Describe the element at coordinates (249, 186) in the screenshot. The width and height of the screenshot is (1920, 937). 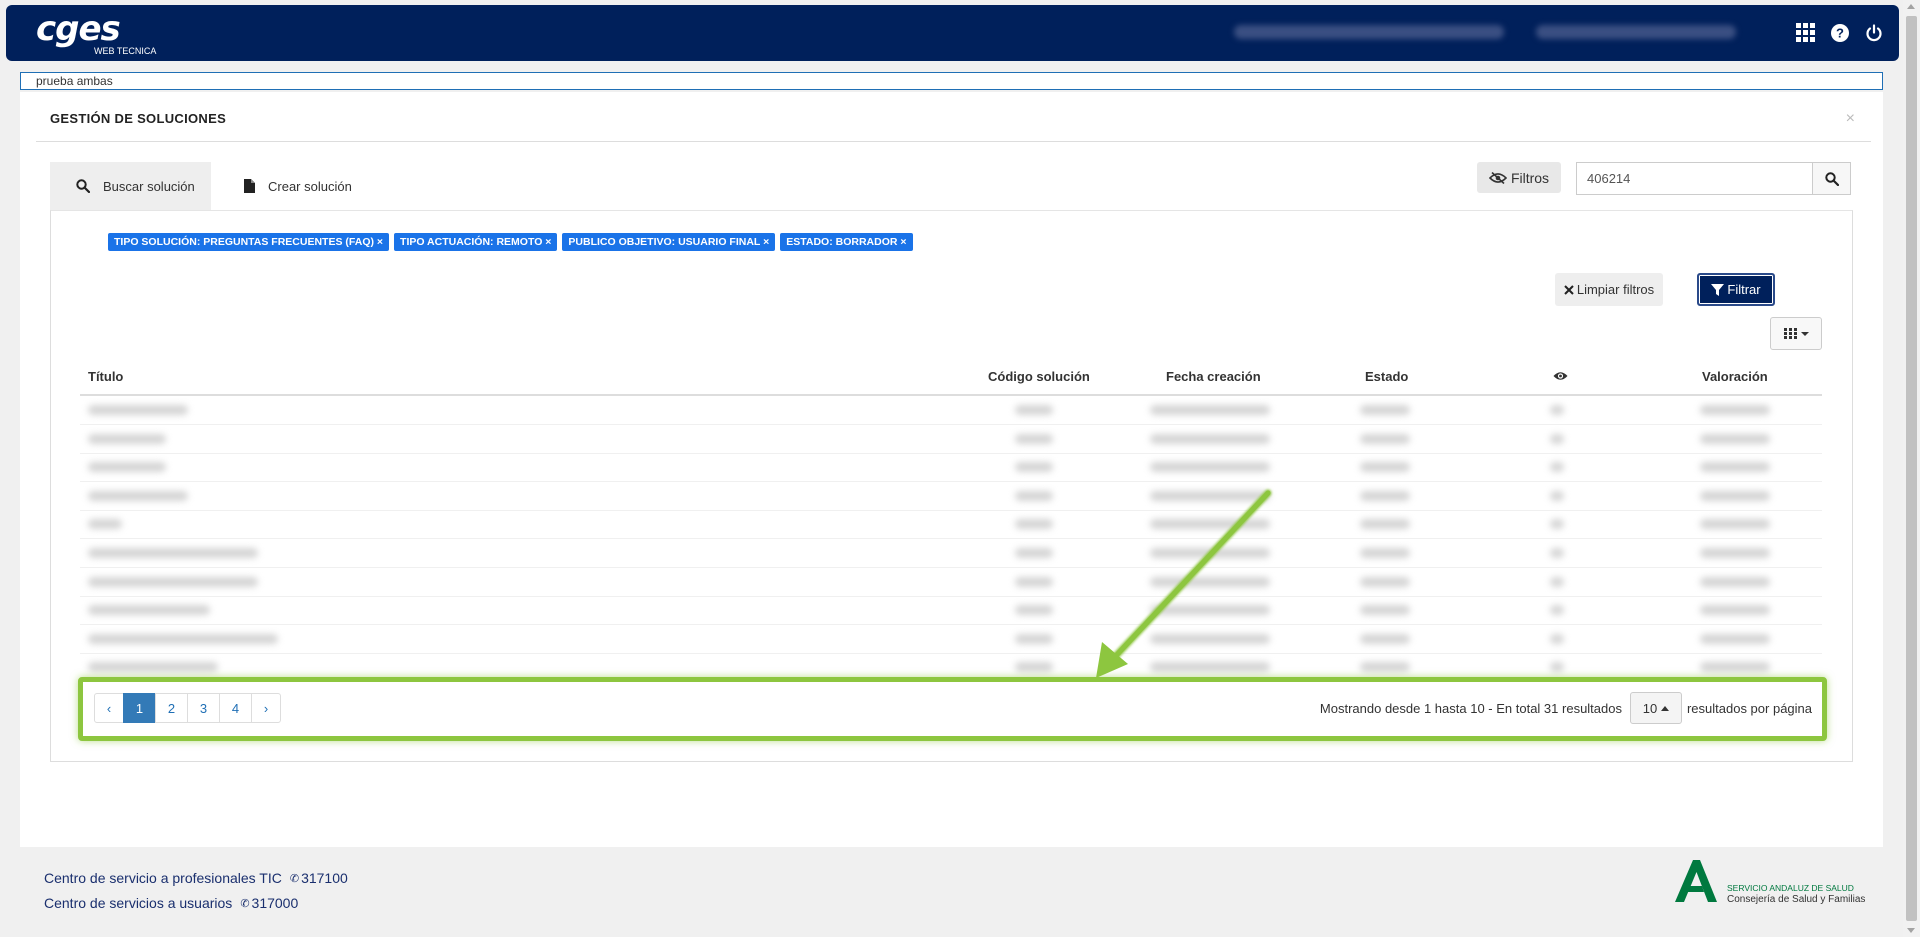
I see `document-icon` at that location.